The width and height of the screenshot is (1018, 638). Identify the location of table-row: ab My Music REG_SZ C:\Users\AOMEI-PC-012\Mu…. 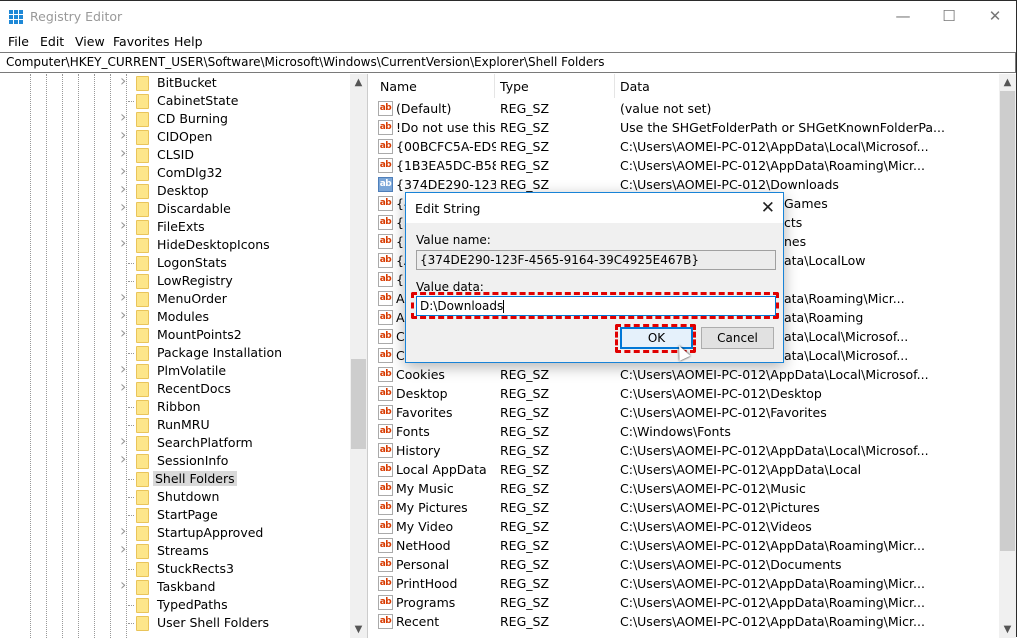
(686, 488).